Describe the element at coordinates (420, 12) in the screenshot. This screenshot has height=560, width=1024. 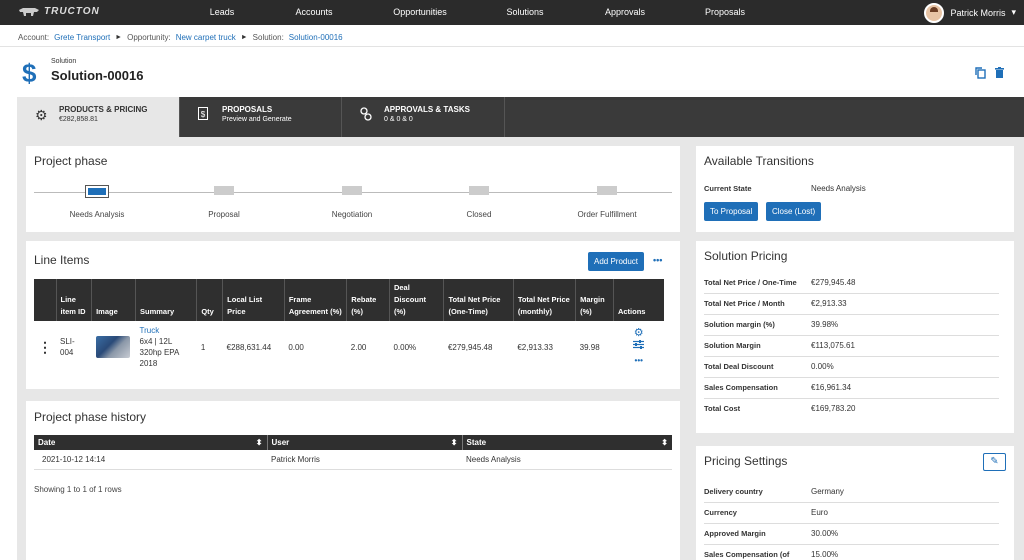
I see `nav-opportunities: Opportunities` at that location.